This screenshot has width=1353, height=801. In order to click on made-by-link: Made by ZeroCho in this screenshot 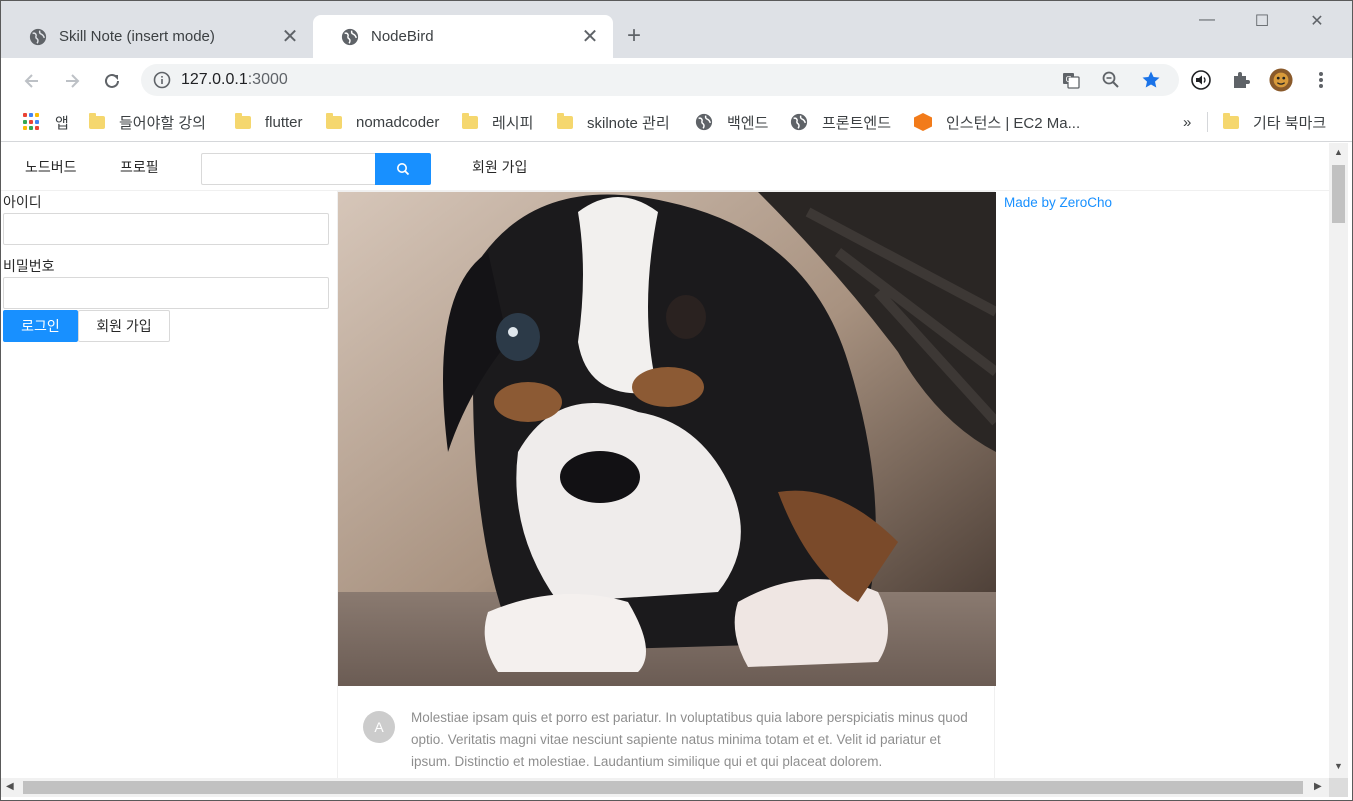, I will do `click(1058, 202)`.